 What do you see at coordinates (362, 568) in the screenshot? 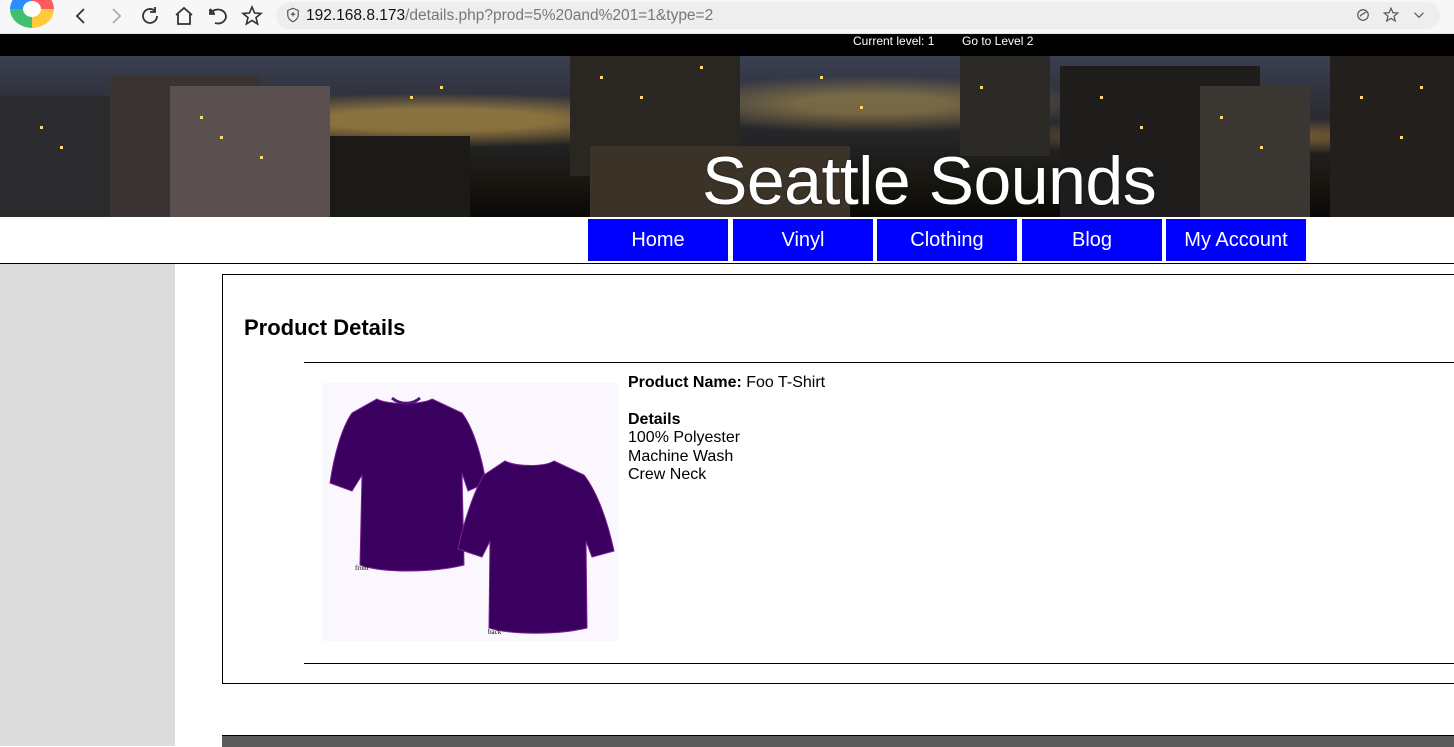
I see `front-label: front` at bounding box center [362, 568].